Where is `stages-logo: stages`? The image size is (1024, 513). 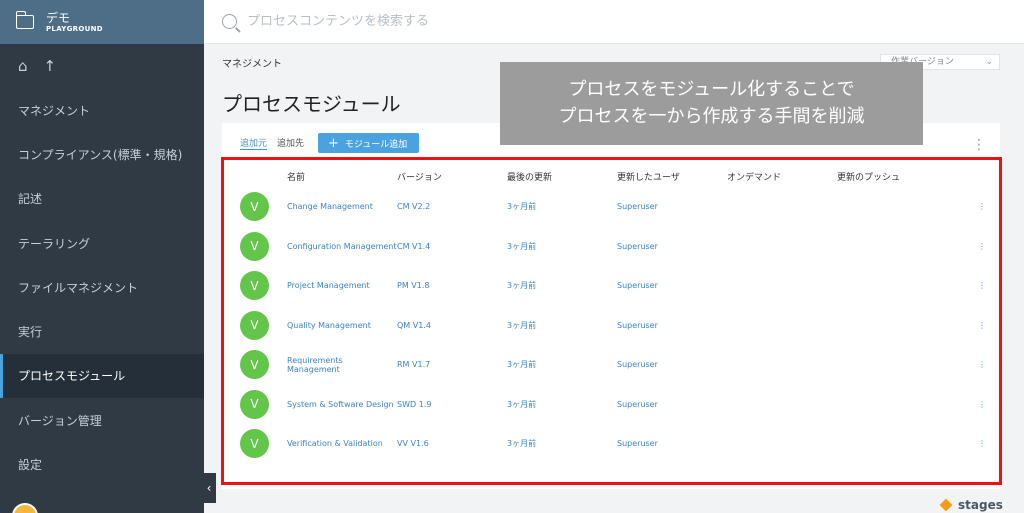
stages-logo: stages is located at coordinates (971, 505).